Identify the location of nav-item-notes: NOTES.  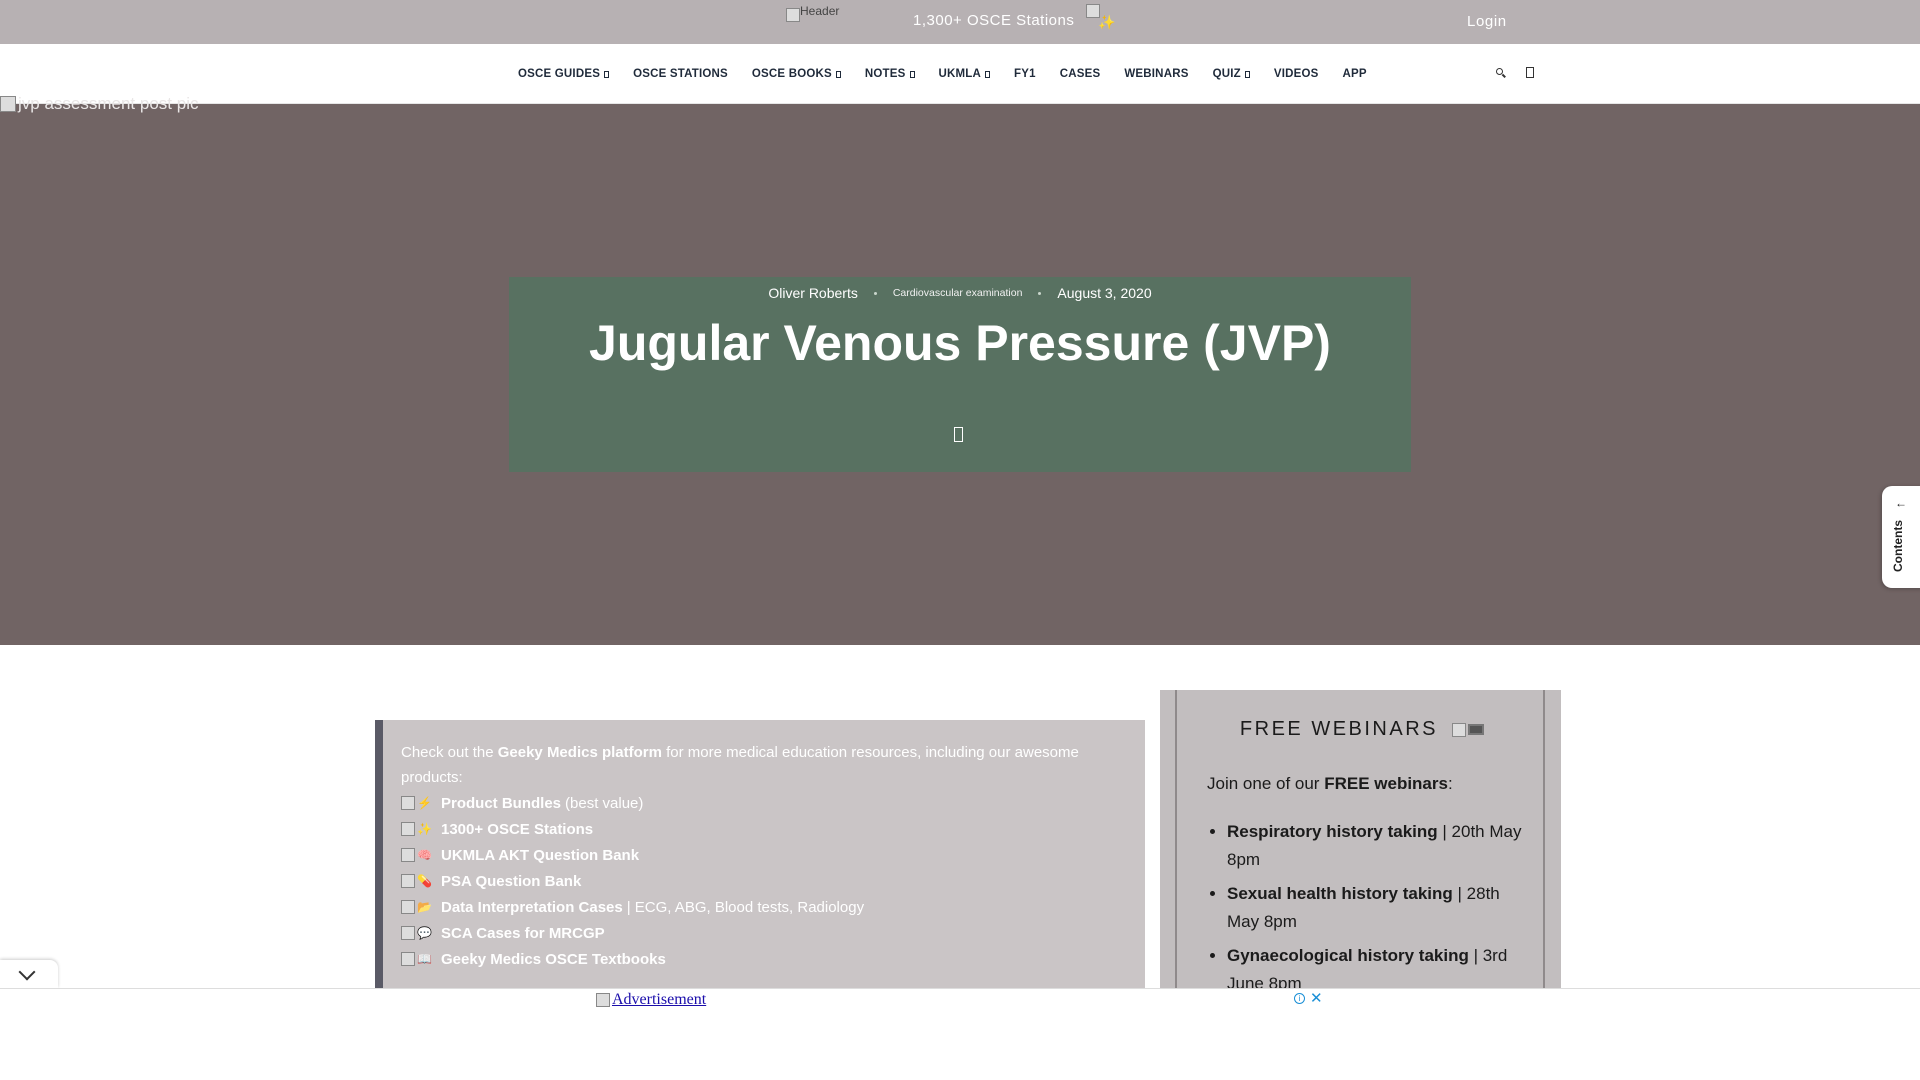
(890, 74).